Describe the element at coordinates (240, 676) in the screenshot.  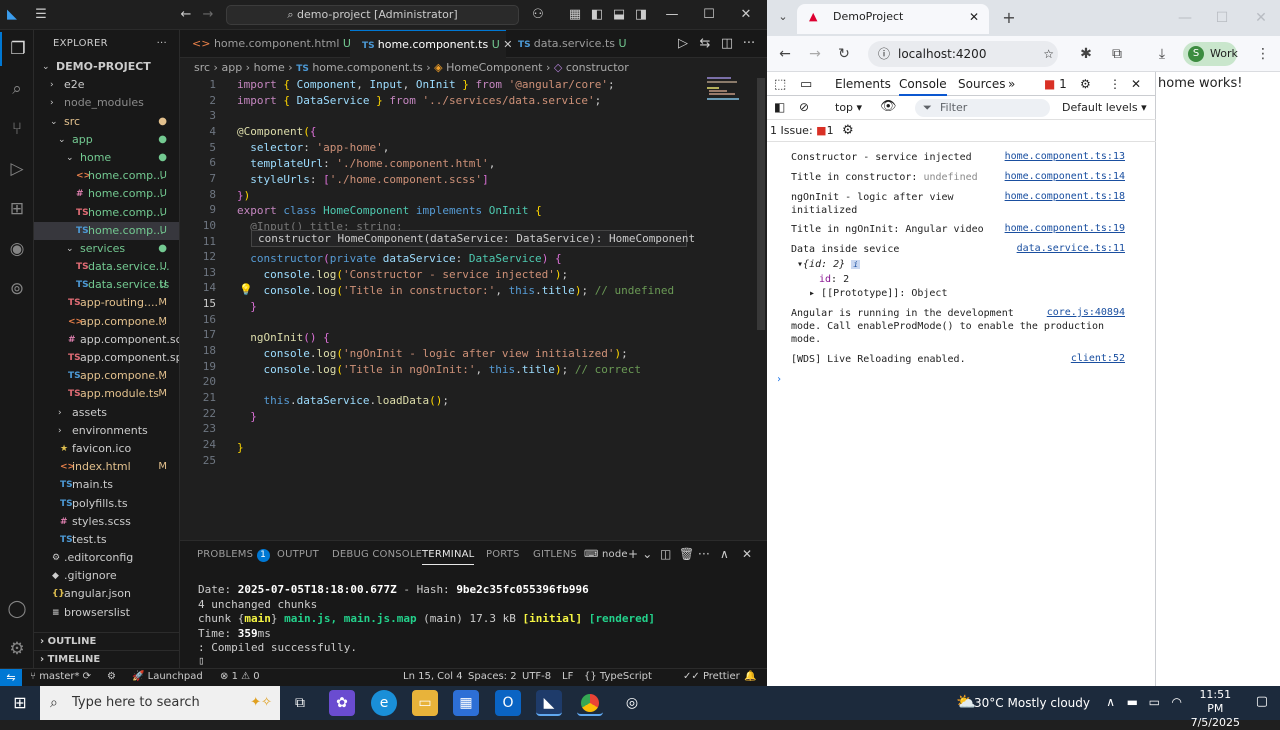
I see `problems-status: ⊗ 1 ⚠ 0` at that location.